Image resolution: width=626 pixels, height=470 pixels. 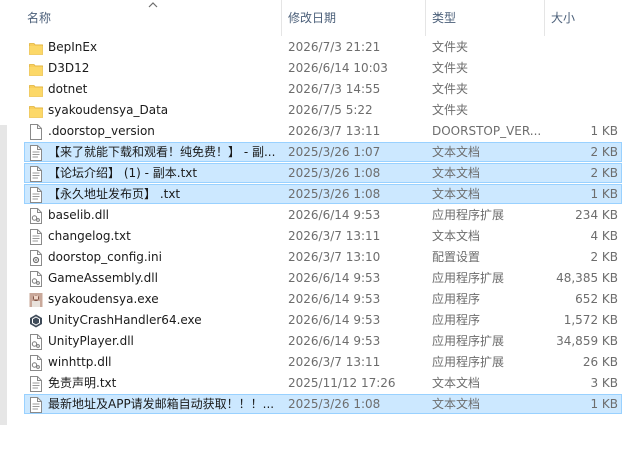 I want to click on file-date: 2026/7/5 5:22, so click(x=330, y=110).